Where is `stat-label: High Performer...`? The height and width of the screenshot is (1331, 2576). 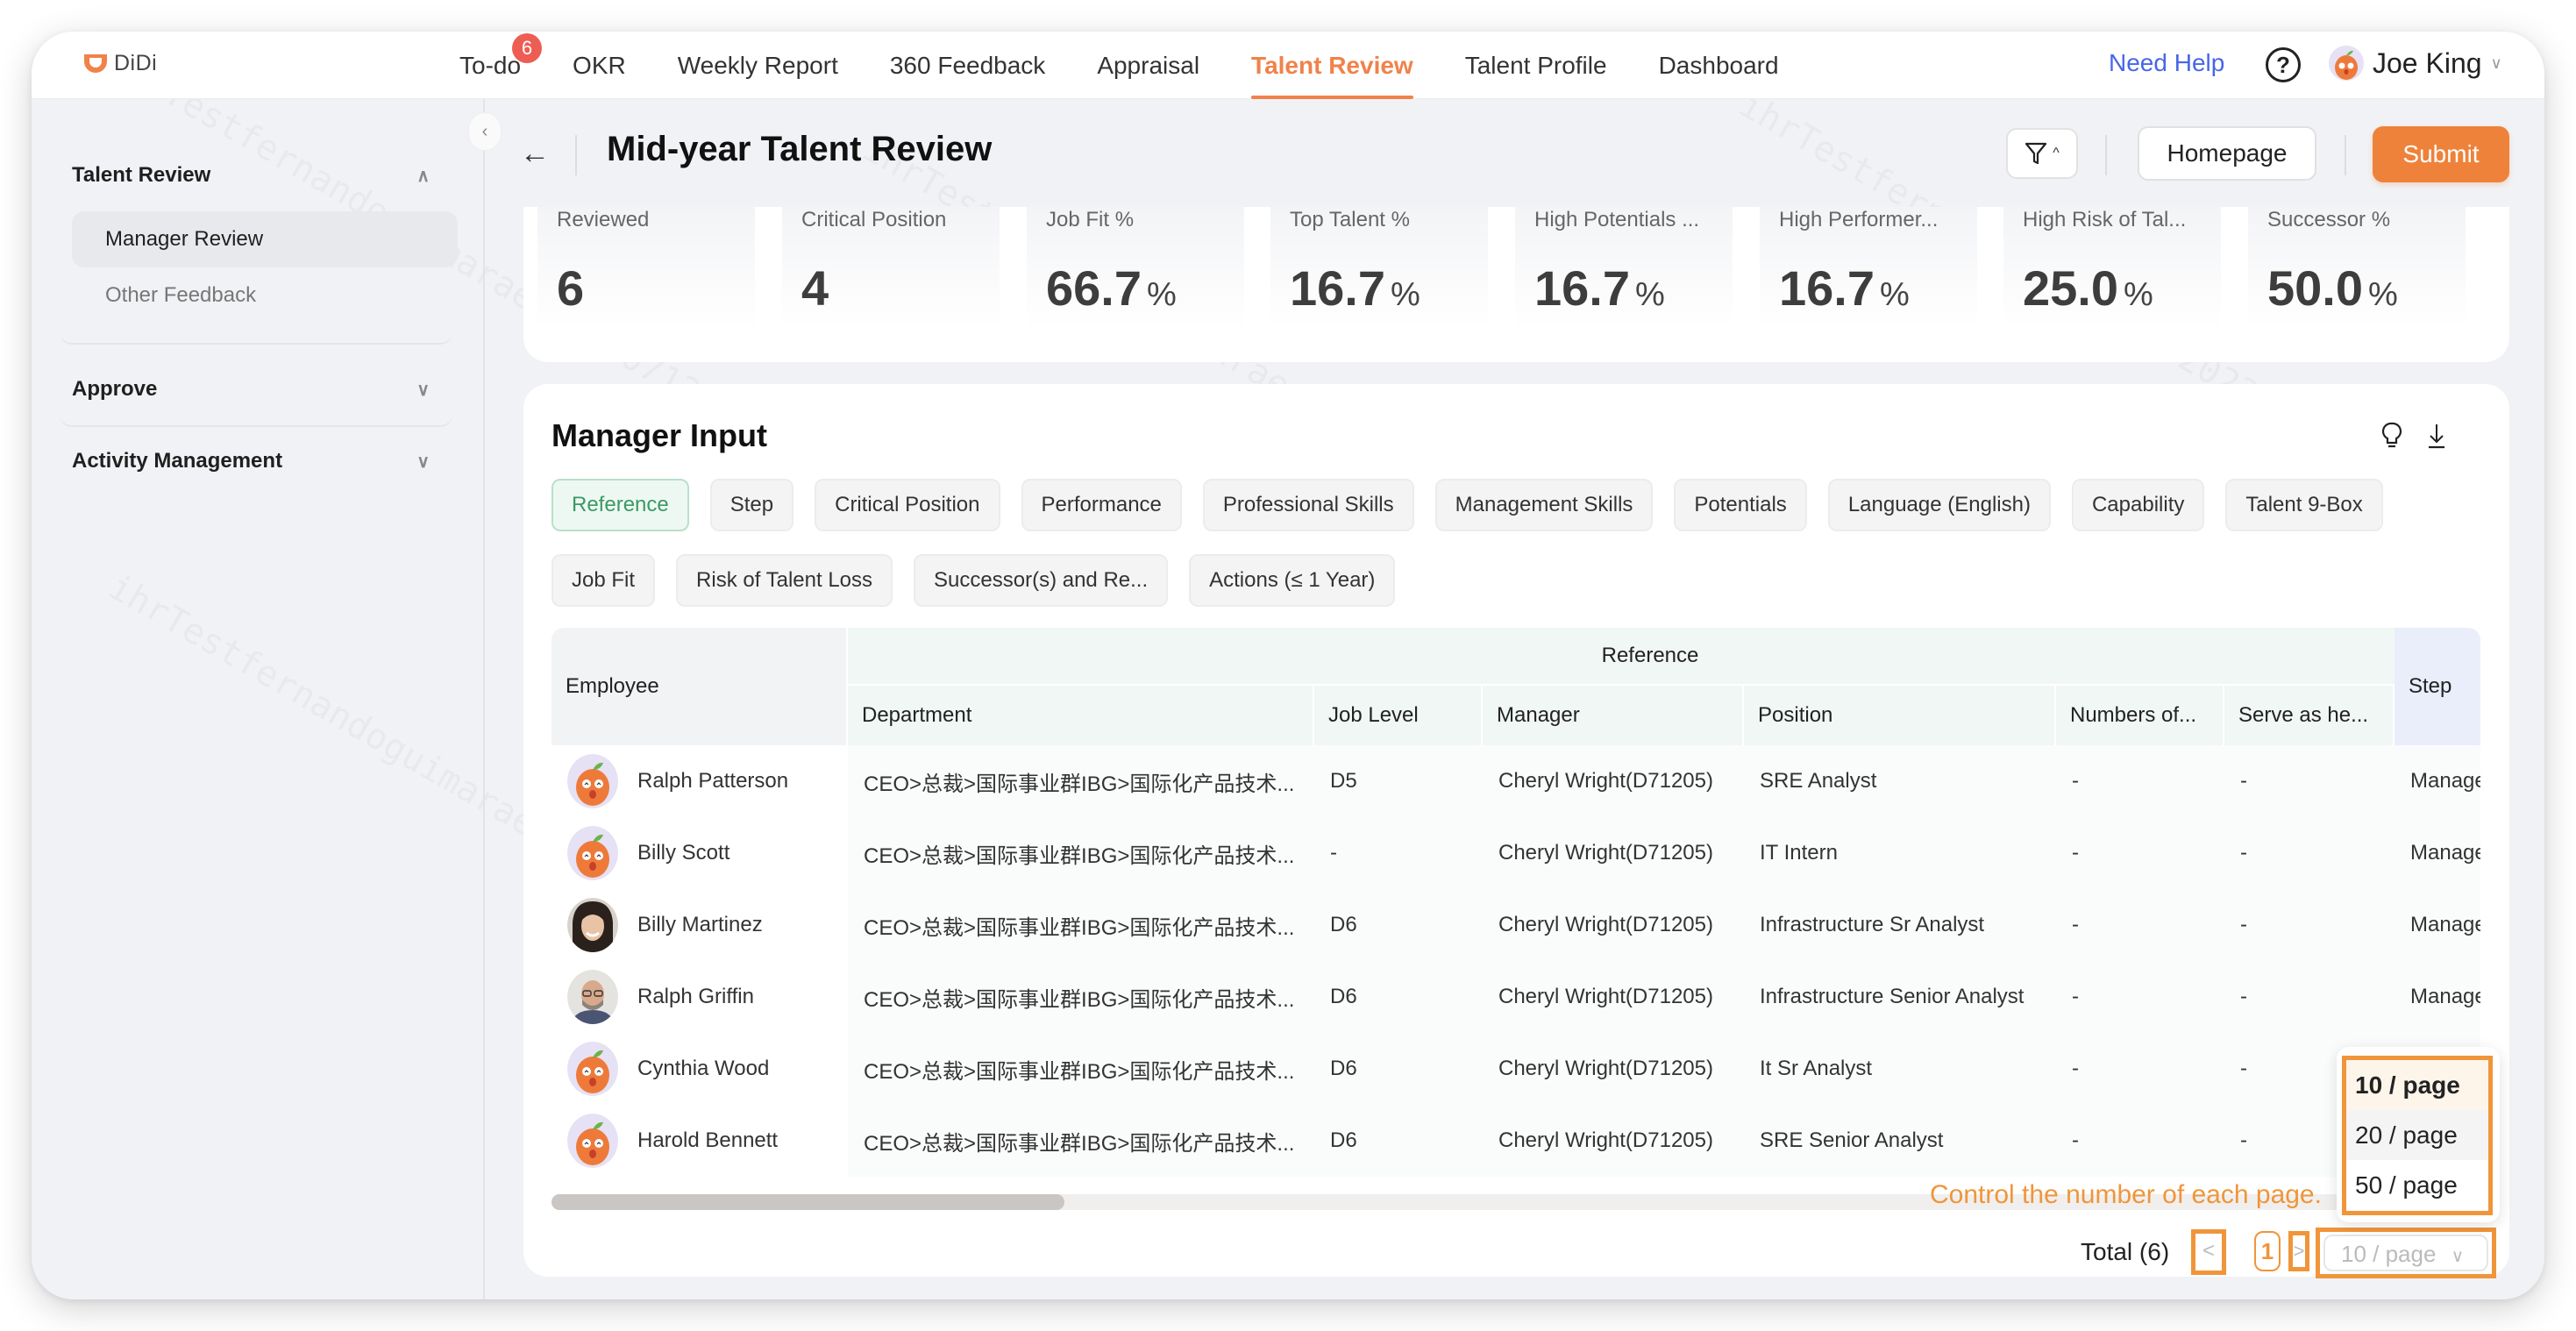 stat-label: High Performer... is located at coordinates (1859, 219).